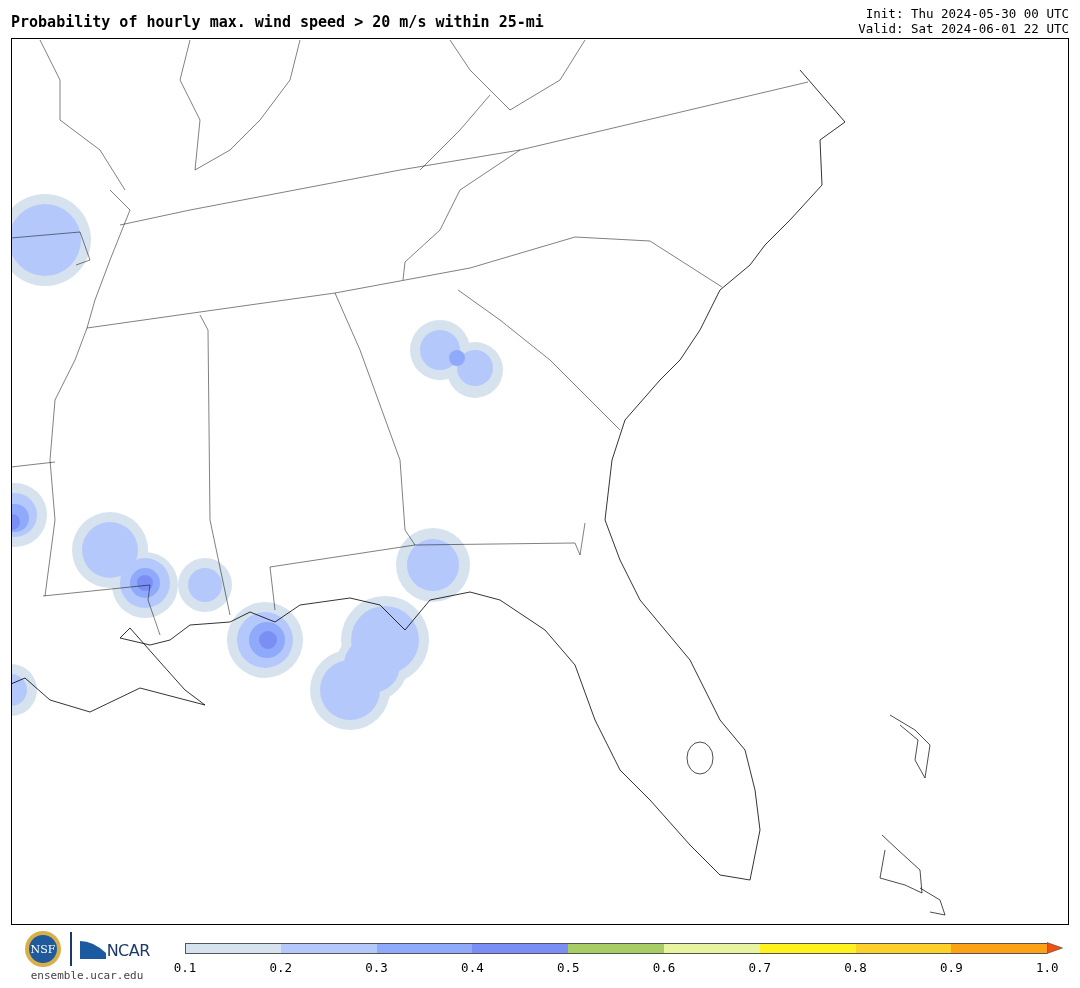 The height and width of the screenshot is (988, 1080). I want to click on colorbar-tick-label: 0.8, so click(855, 967).